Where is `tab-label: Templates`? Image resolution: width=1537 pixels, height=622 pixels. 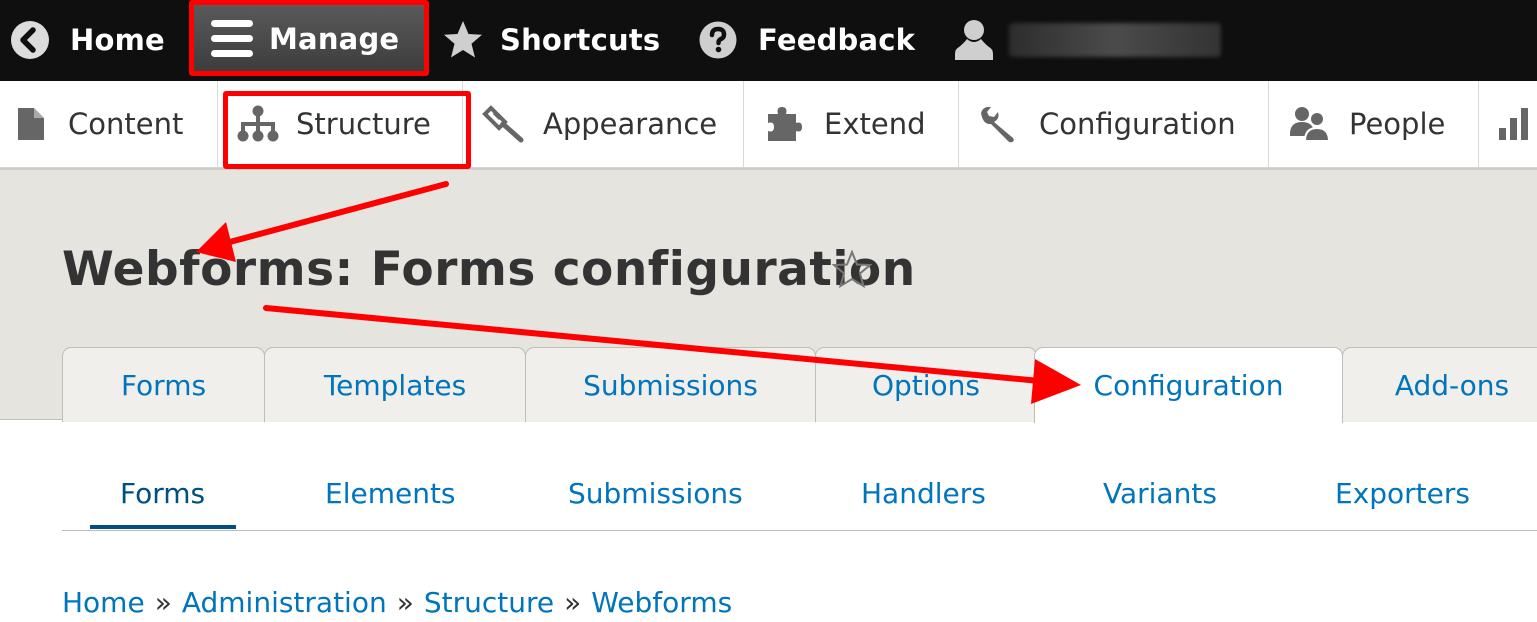 tab-label: Templates is located at coordinates (395, 385).